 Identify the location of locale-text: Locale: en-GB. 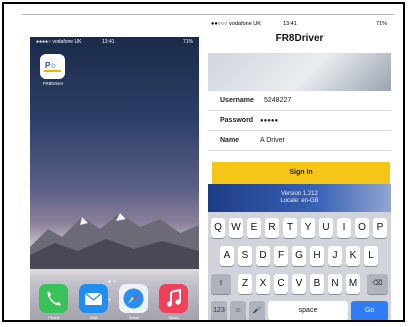
(299, 201).